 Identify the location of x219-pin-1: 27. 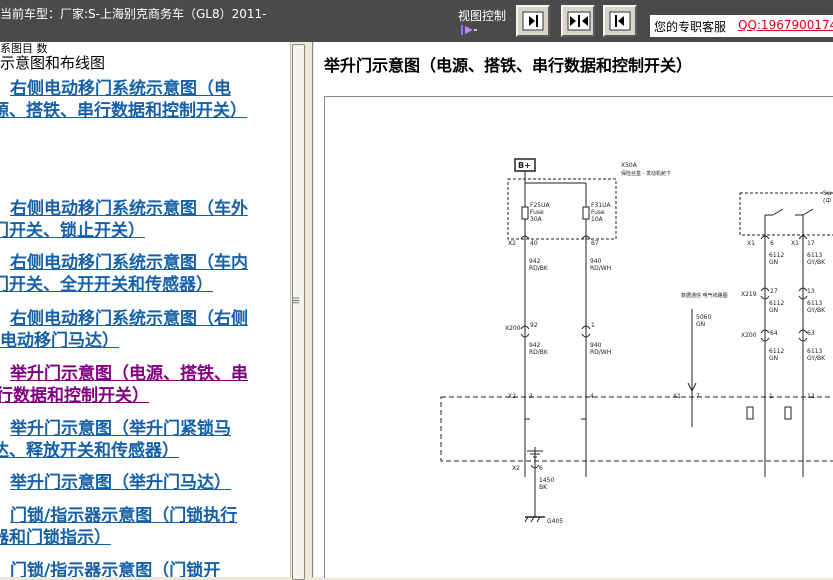
(774, 291).